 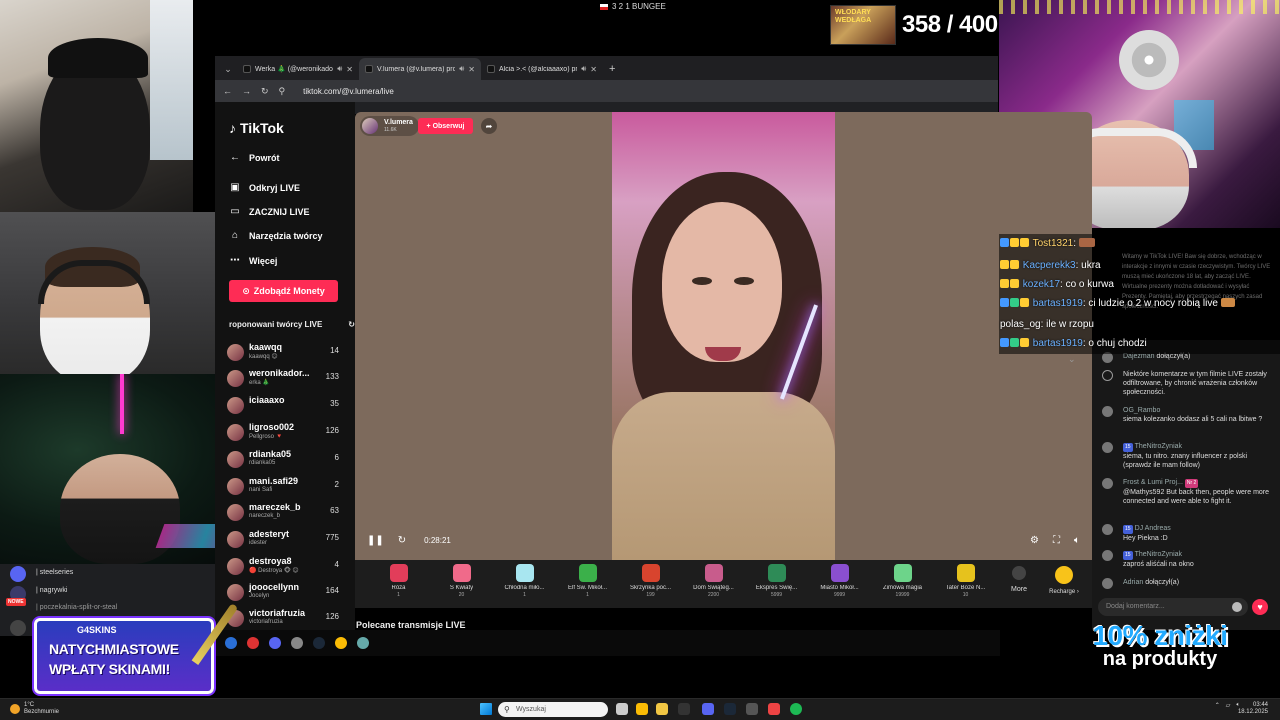 What do you see at coordinates (420, 69) in the screenshot?
I see `browser-tab-2: V.lumera (@v.lumera) prow 🔊︎ ✕` at bounding box center [420, 69].